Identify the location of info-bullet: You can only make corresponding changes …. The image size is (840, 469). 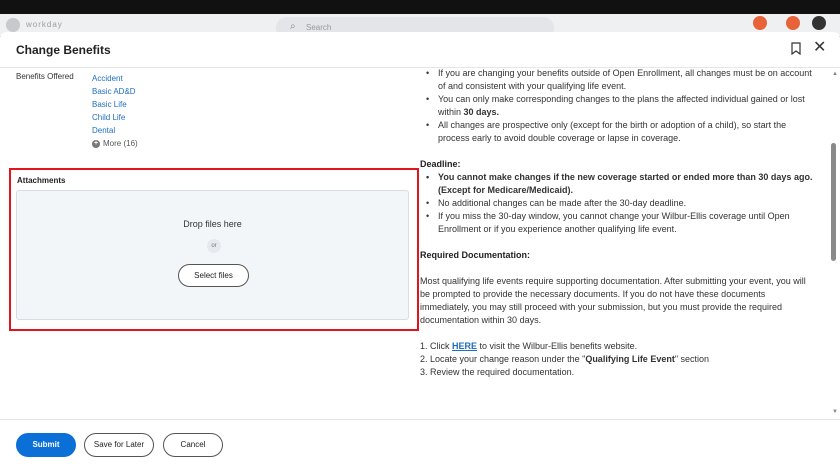
(617, 106).